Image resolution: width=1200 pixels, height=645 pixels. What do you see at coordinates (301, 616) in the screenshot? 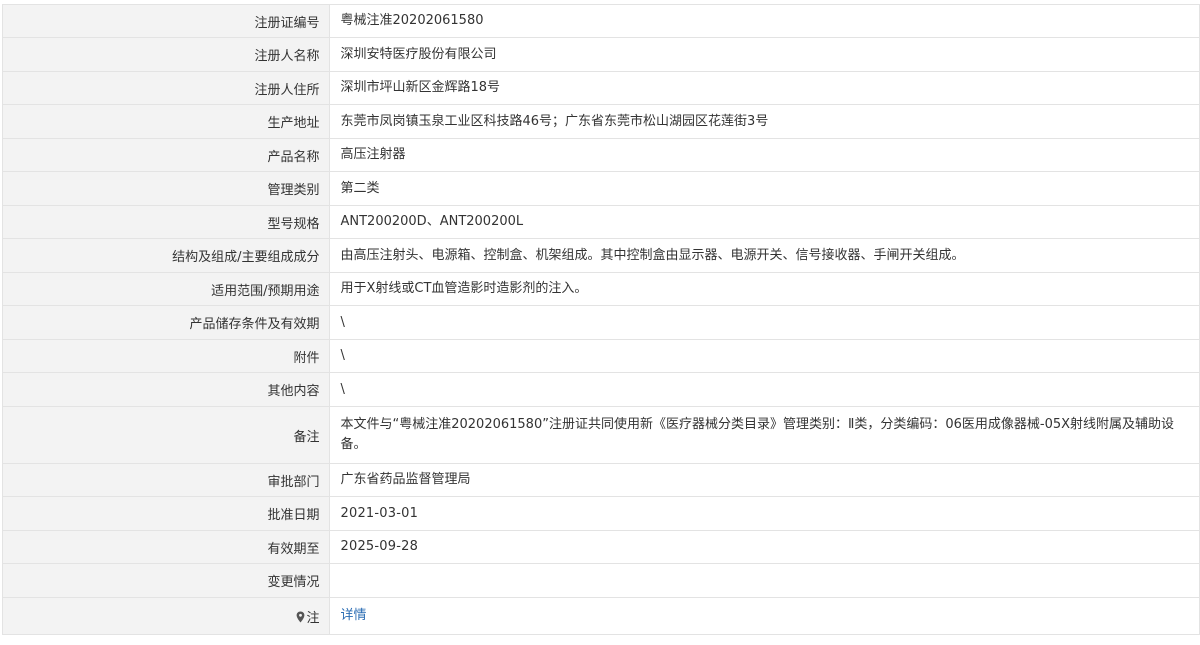
I see `map-pin-icon` at bounding box center [301, 616].